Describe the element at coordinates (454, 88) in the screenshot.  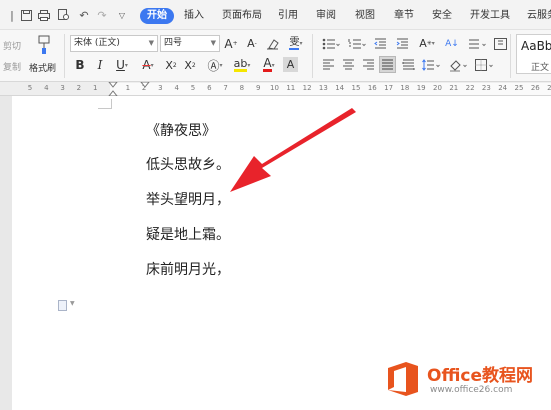
I see `ruler-number: 21` at that location.